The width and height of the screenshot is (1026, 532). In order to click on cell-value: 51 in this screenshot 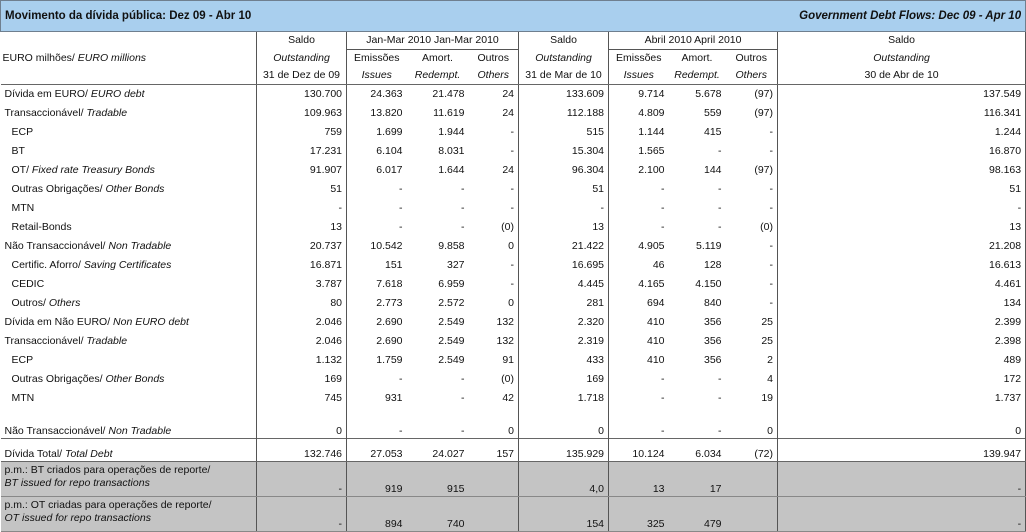, I will do `click(901, 189)`.